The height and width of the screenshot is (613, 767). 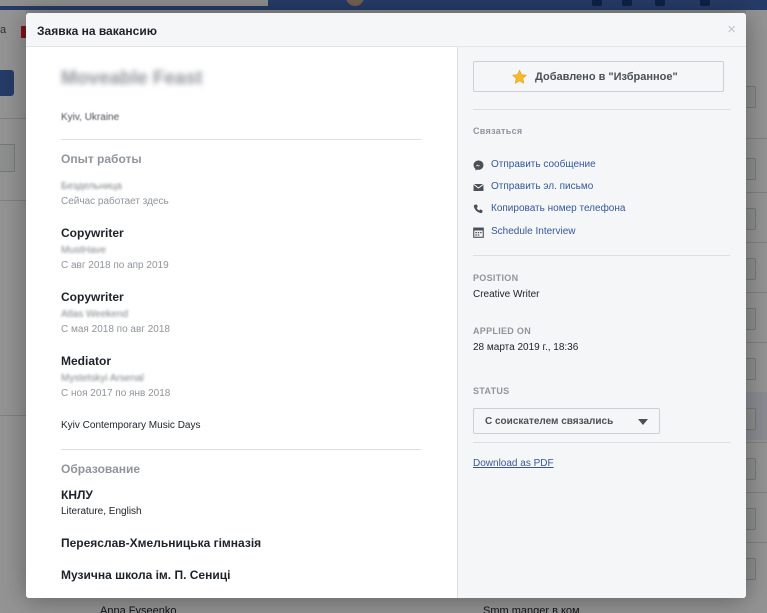 I want to click on status-dropdown: С соискателем связались, so click(x=566, y=421).